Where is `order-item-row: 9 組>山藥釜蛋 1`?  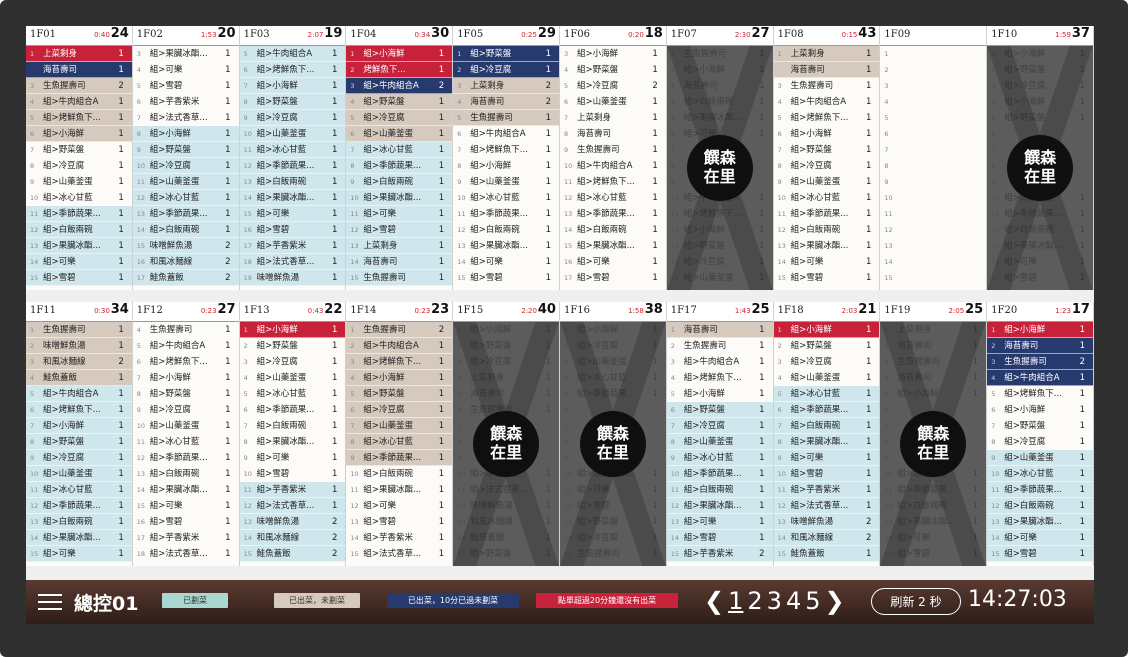
order-item-row: 9 組>山藥釜蛋 1 is located at coordinates (79, 182).